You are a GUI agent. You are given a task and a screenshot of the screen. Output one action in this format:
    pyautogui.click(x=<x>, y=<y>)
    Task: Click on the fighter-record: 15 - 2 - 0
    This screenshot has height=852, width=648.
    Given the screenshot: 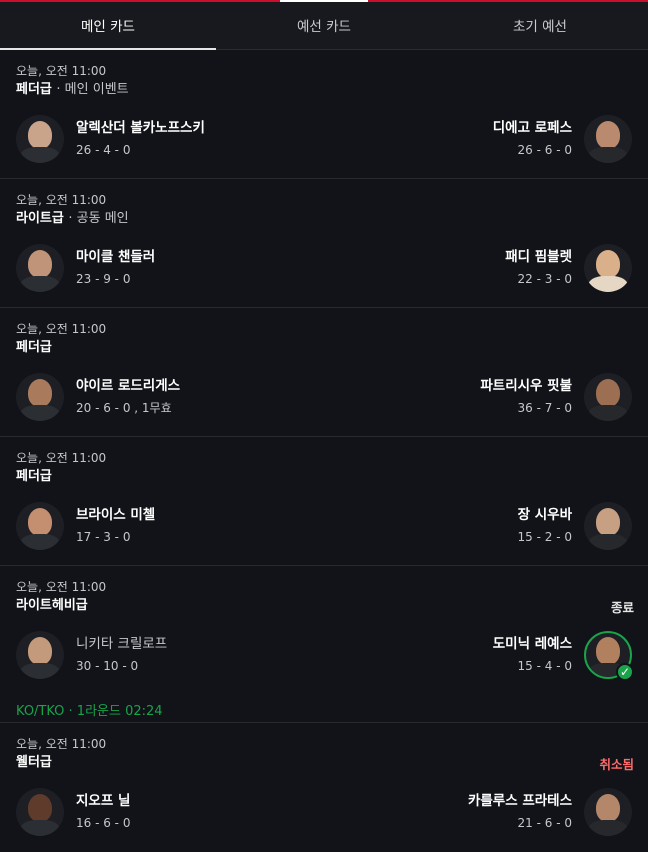 What is the action you would take?
    pyautogui.click(x=544, y=537)
    